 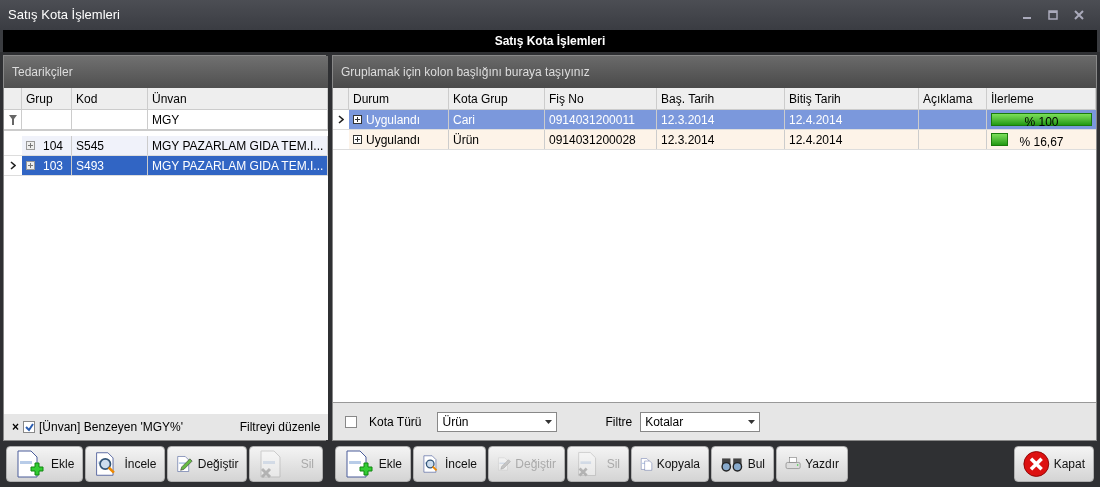 I want to click on column-header: Kod, so click(x=110, y=98).